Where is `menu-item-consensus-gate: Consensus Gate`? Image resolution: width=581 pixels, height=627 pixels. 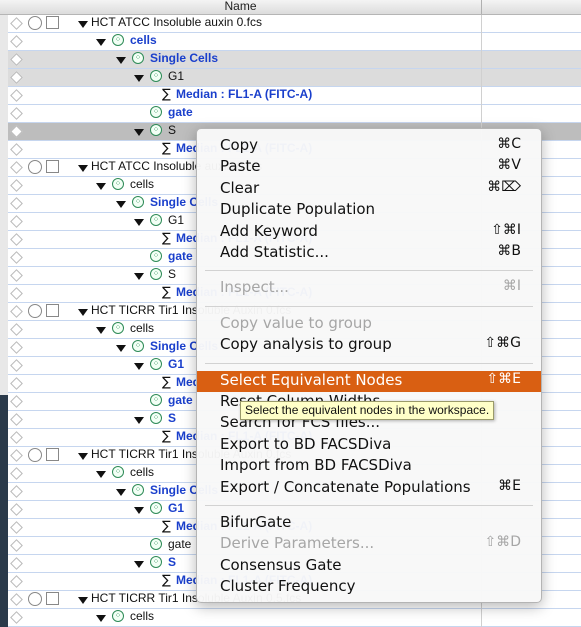
menu-item-consensus-gate: Consensus Gate is located at coordinates (369, 566).